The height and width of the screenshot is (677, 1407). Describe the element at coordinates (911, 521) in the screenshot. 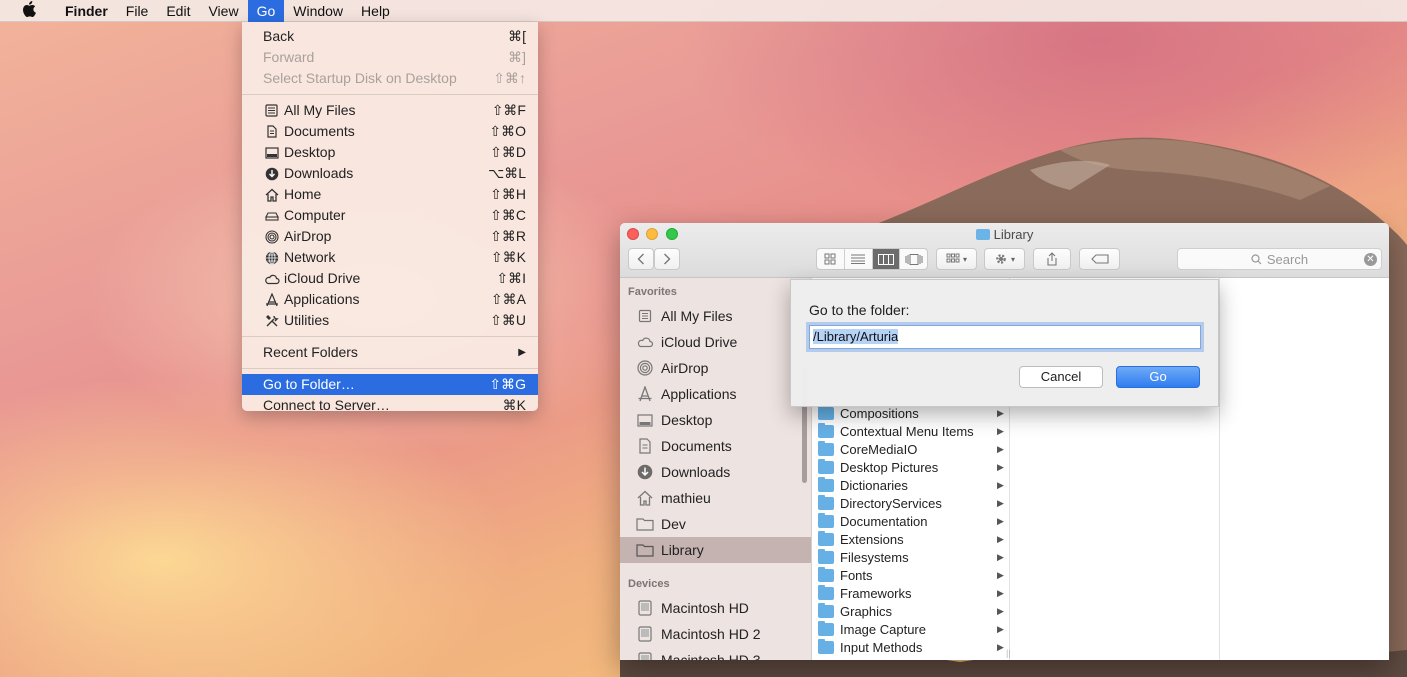

I see `list-item: Documentation ▶` at that location.